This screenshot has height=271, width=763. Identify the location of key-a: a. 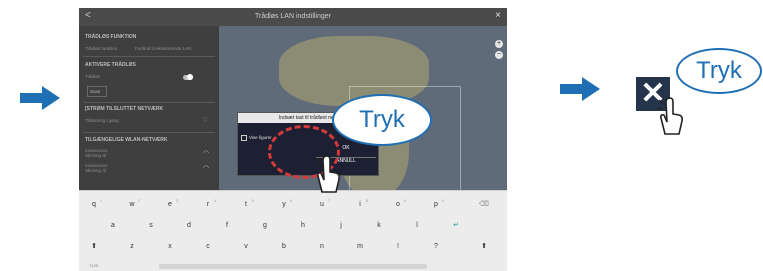
(113, 226).